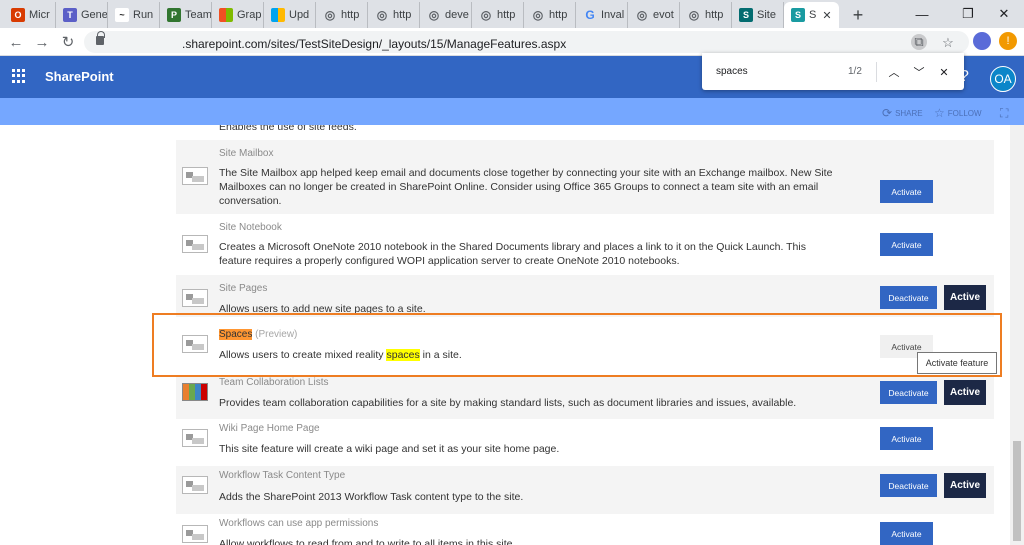 The image size is (1024, 545). What do you see at coordinates (577, 345) in the screenshot?
I see `highlight-callout` at bounding box center [577, 345].